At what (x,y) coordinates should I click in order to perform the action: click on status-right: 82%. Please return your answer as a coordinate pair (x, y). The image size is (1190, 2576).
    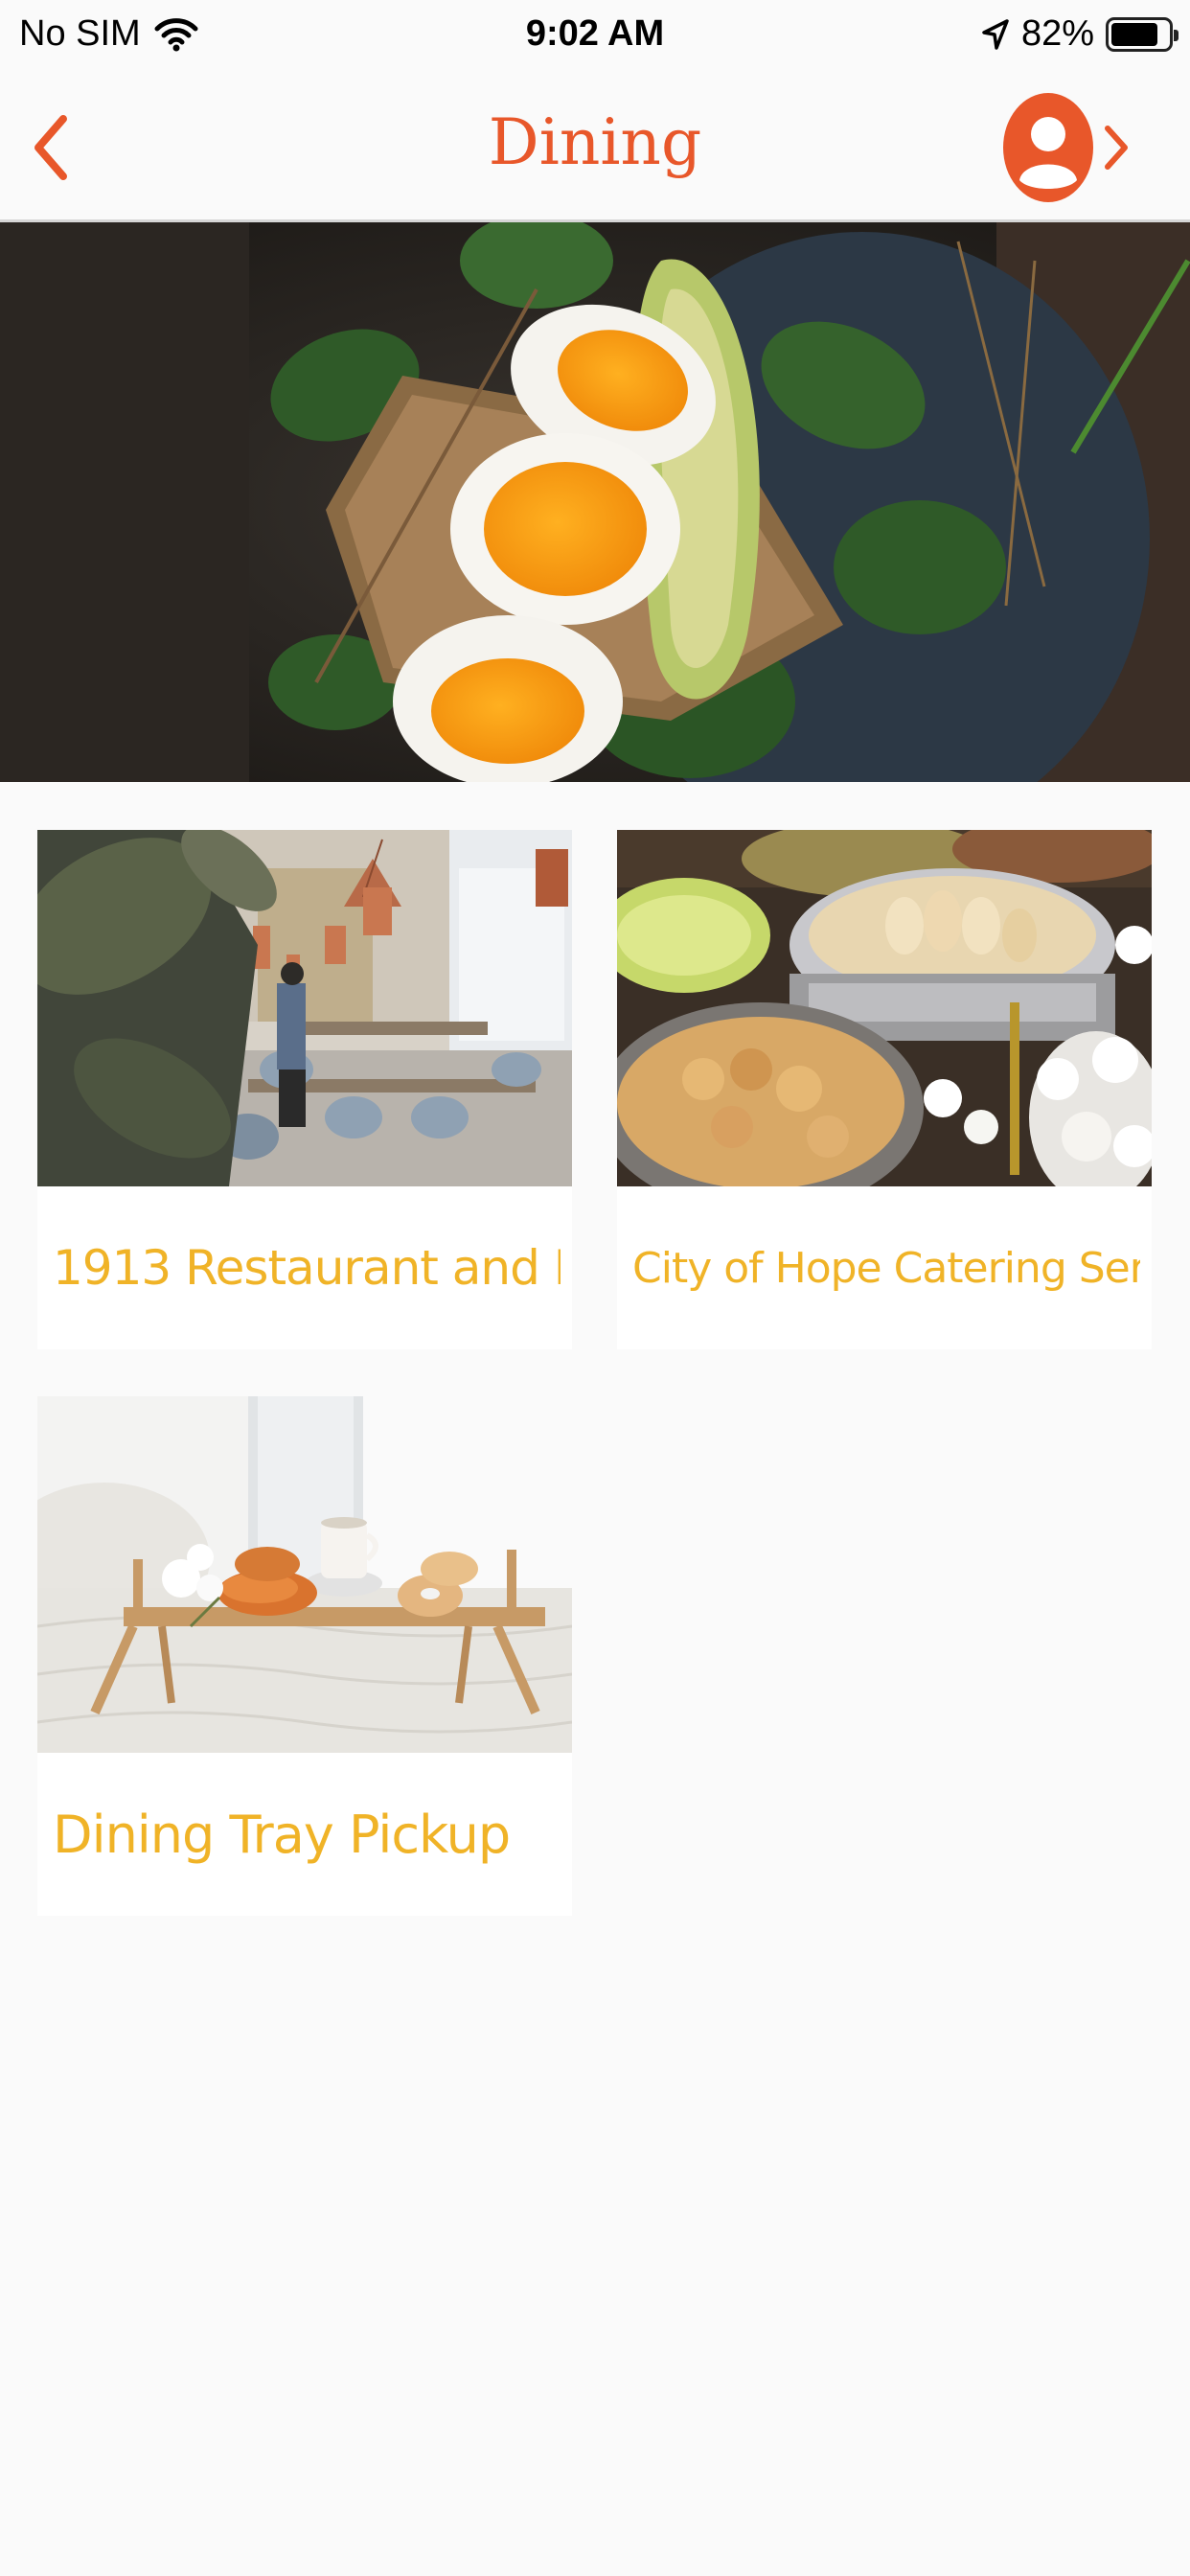
    Looking at the image, I should click on (1080, 34).